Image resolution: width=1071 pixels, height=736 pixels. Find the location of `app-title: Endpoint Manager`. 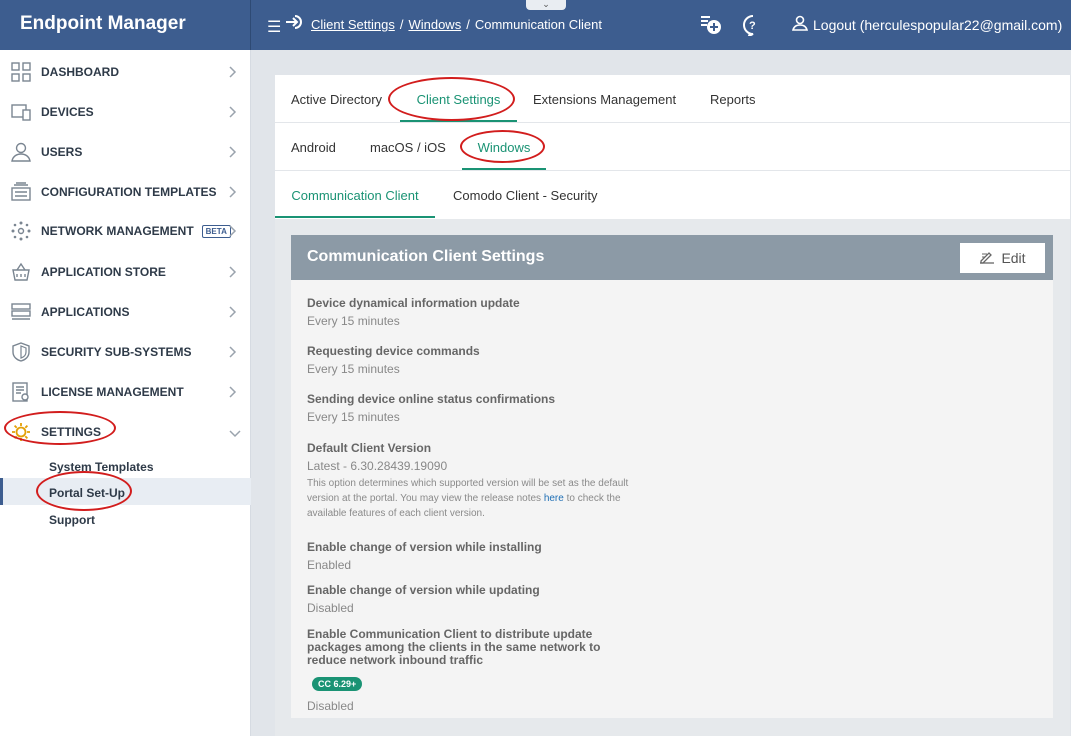

app-title: Endpoint Manager is located at coordinates (125, 25).